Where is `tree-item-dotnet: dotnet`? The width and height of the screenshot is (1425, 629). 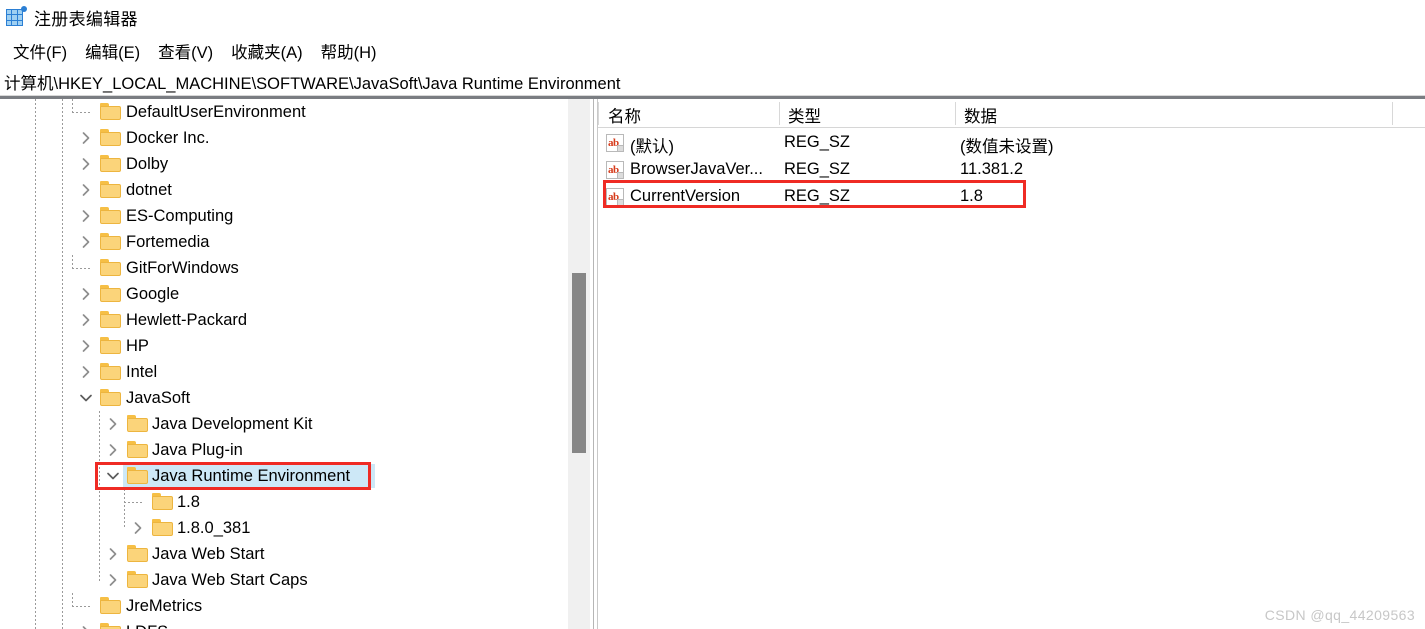 tree-item-dotnet: dotnet is located at coordinates (284, 190).